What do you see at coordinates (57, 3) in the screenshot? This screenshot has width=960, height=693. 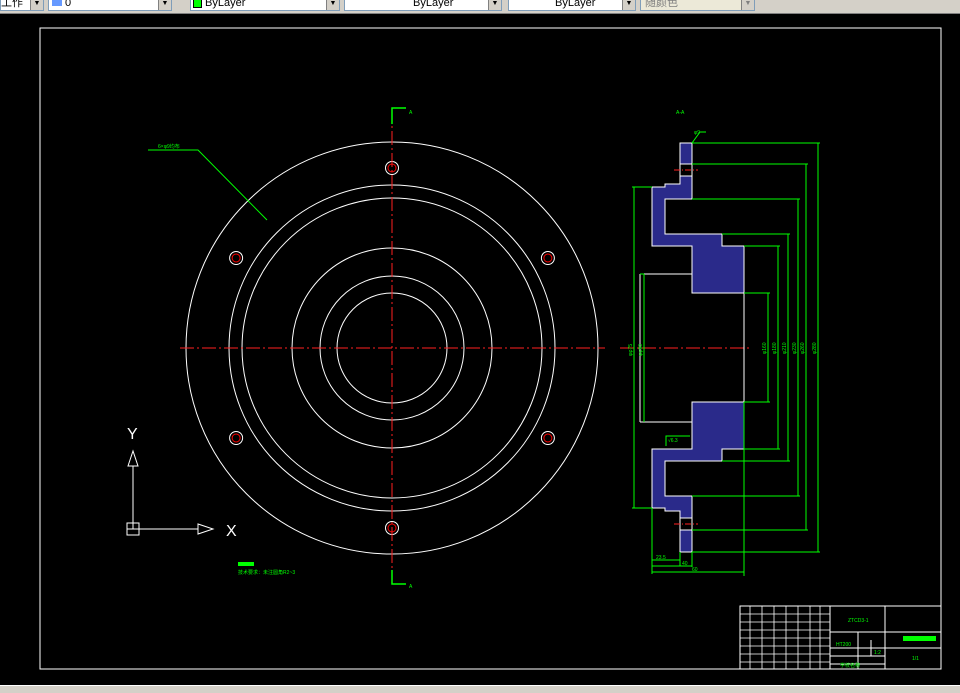 I see `layer-state-icon` at bounding box center [57, 3].